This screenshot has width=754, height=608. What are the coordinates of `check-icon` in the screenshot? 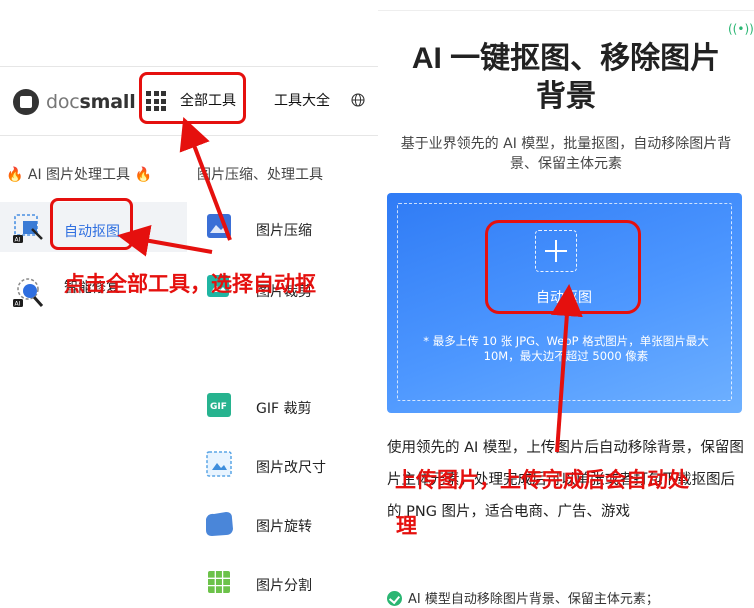 It's located at (394, 598).